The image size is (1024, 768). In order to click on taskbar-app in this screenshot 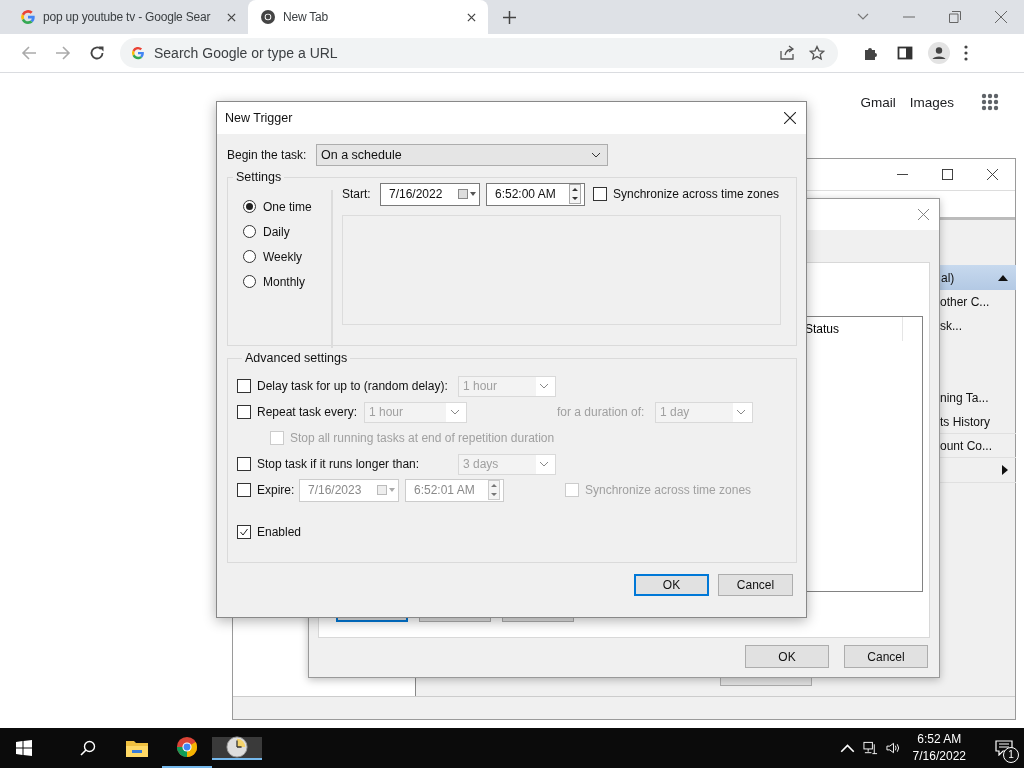, I will do `click(237, 748)`.